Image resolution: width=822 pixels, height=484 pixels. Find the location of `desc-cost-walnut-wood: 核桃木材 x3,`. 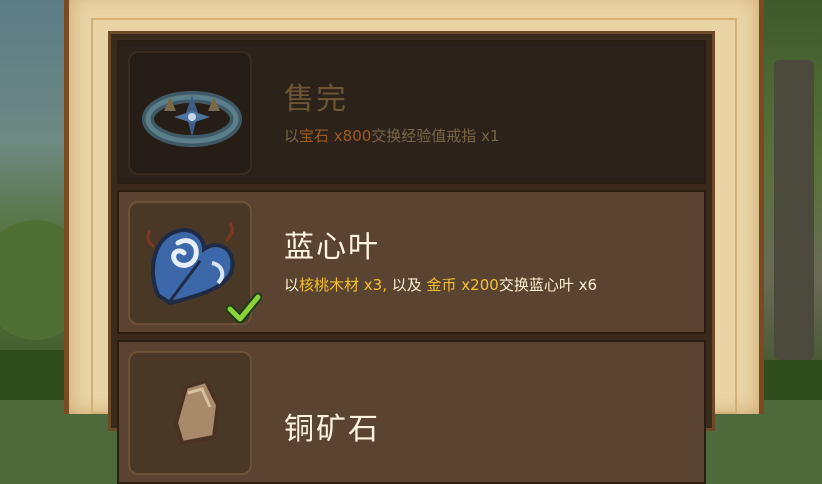

desc-cost-walnut-wood: 核桃木材 x3, is located at coordinates (343, 285).